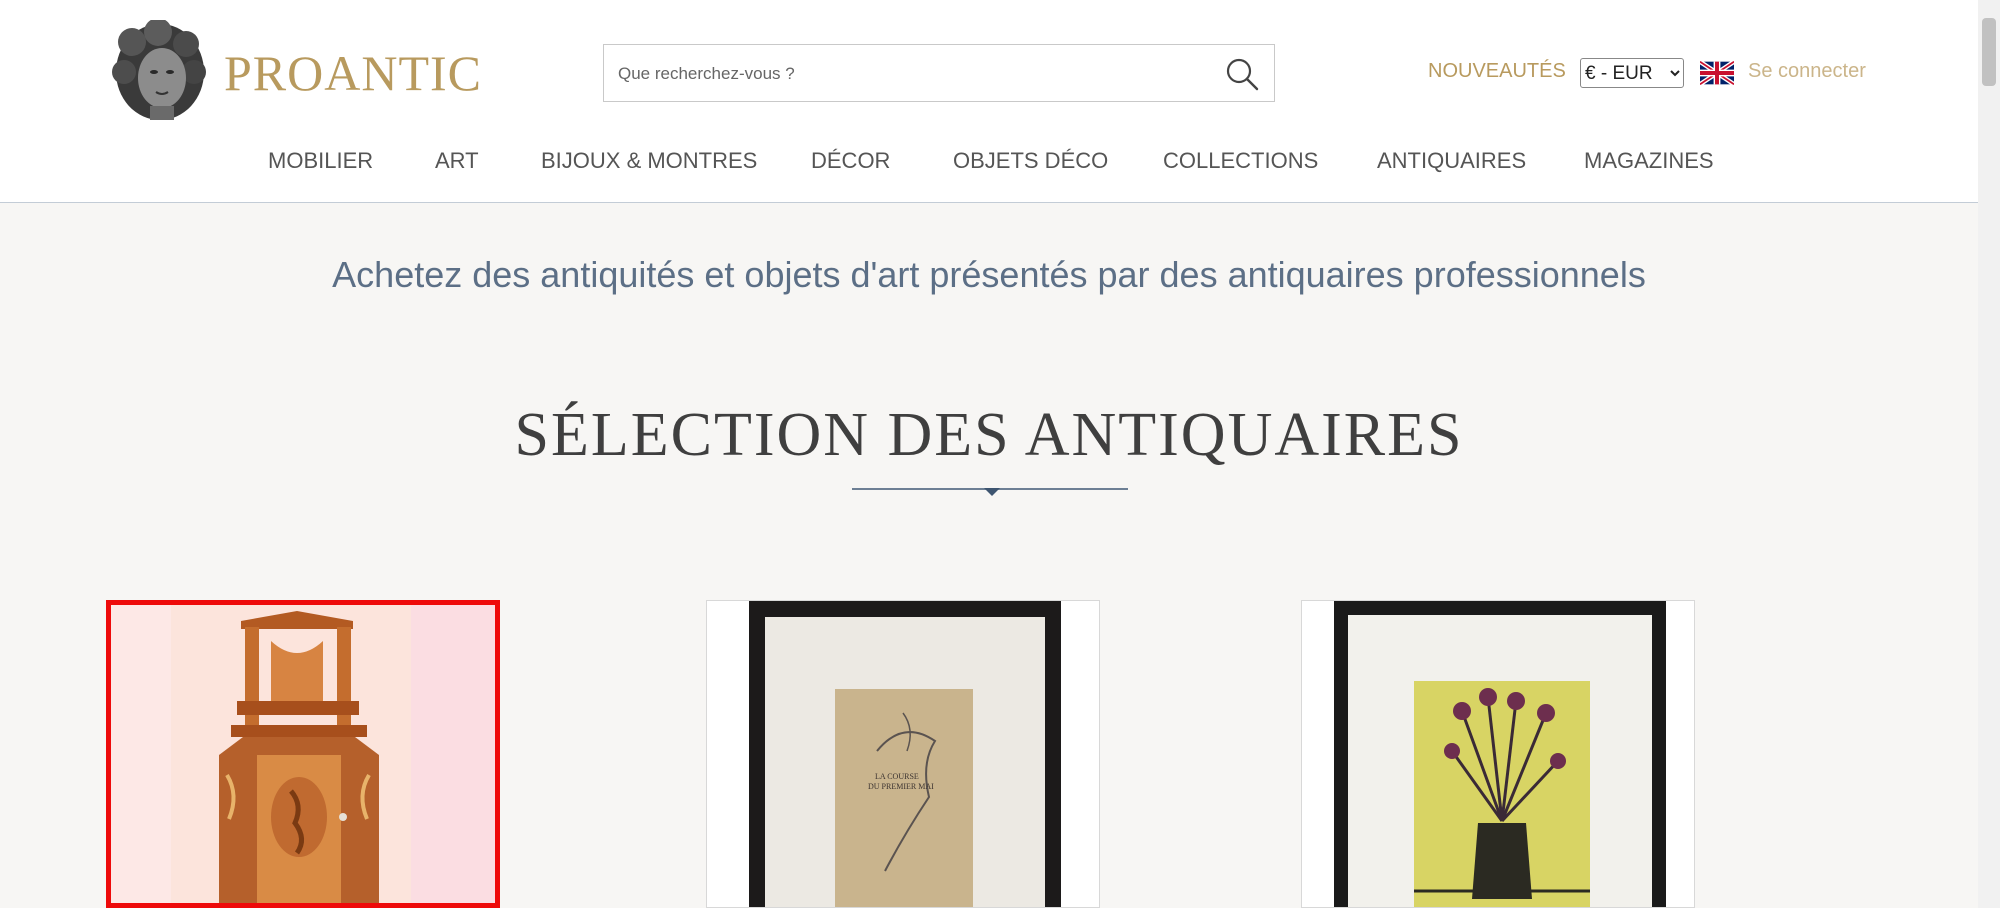  What do you see at coordinates (1242, 74) in the screenshot?
I see `search-icon` at bounding box center [1242, 74].